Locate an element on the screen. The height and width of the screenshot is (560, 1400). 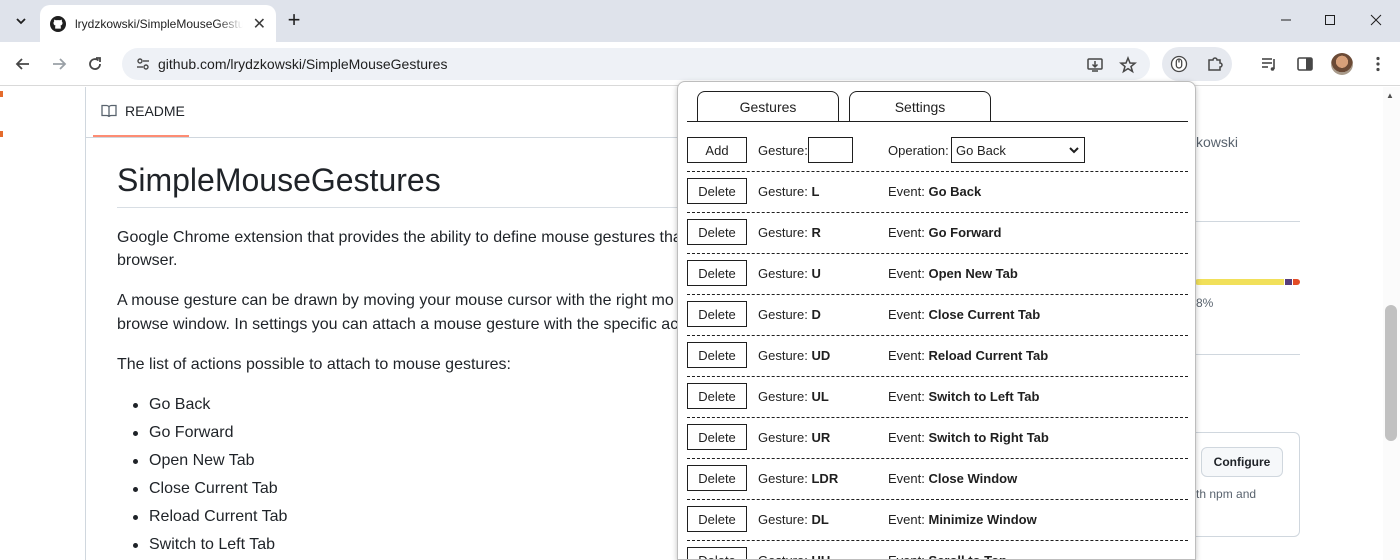
close-window-button is located at coordinates (1376, 20).